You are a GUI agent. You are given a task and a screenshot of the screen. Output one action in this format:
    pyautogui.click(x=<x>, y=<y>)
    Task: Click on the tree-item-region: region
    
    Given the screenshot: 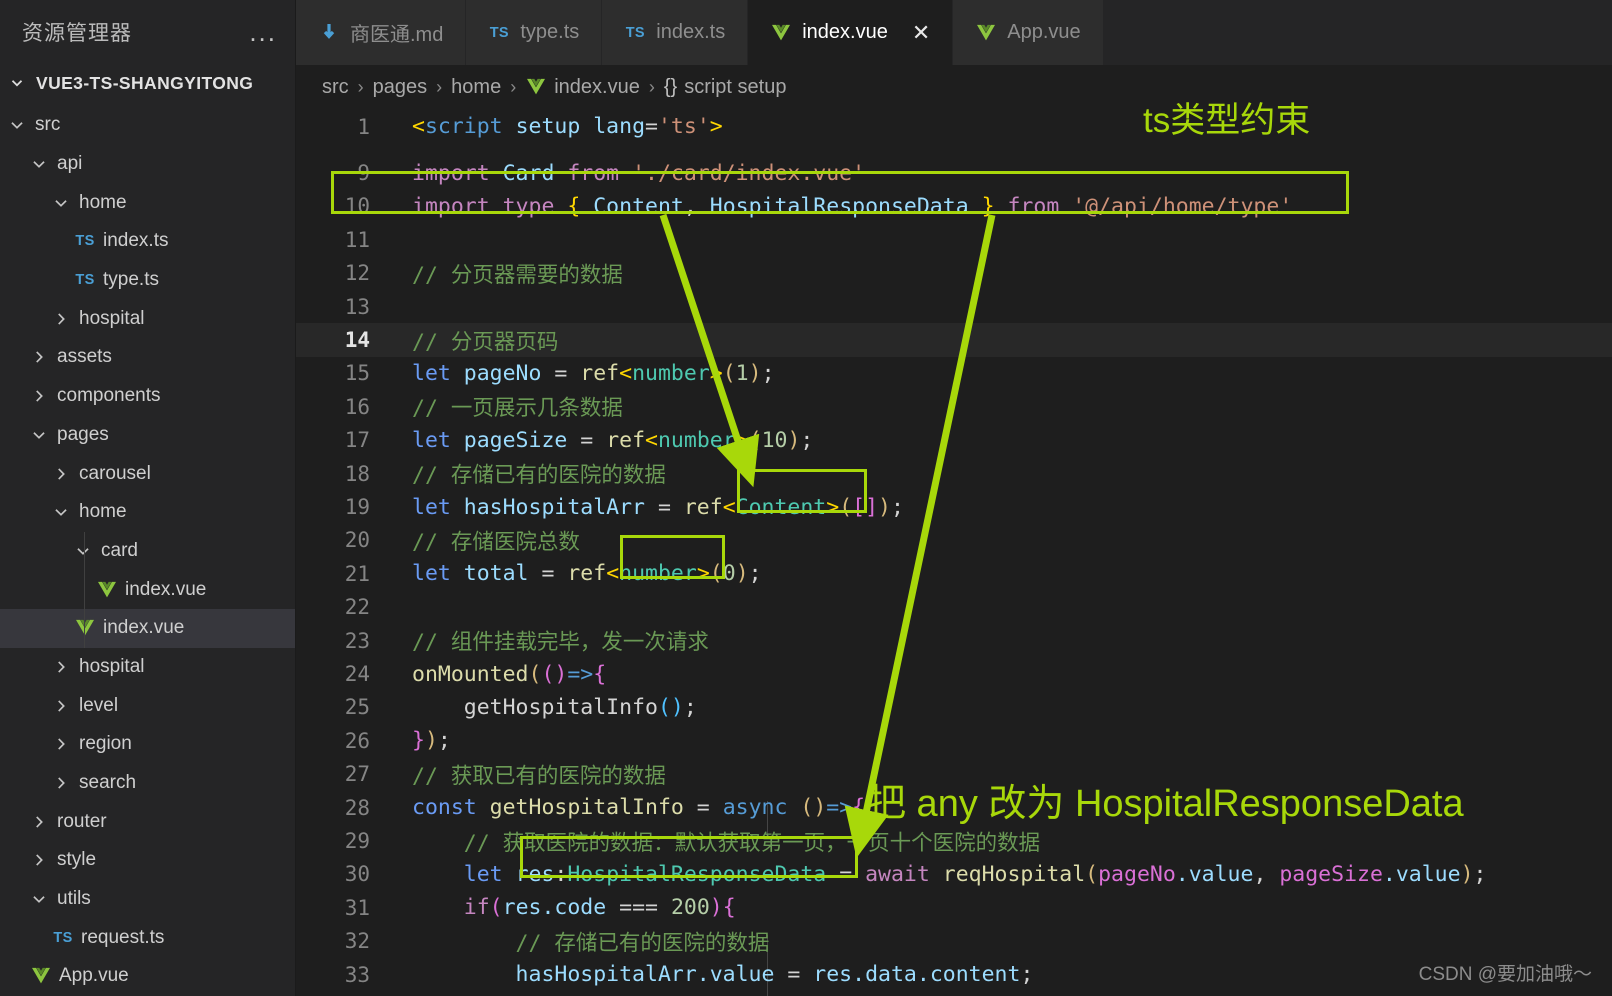 What is the action you would take?
    pyautogui.click(x=147, y=744)
    